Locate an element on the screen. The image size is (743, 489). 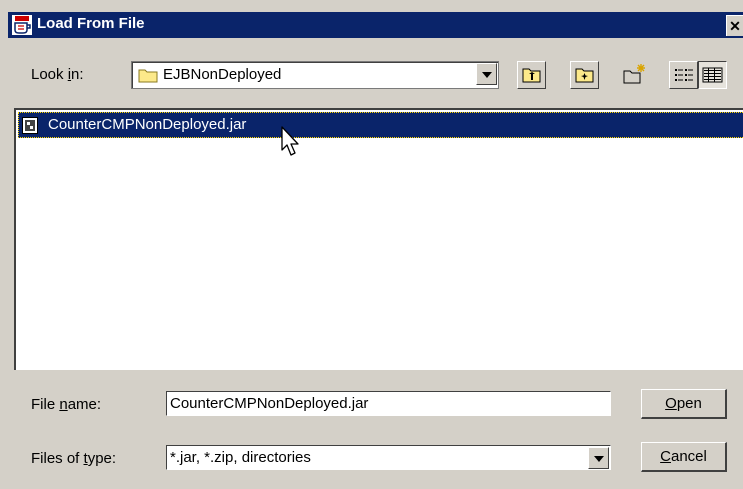
details-view-button is located at coordinates (712, 75).